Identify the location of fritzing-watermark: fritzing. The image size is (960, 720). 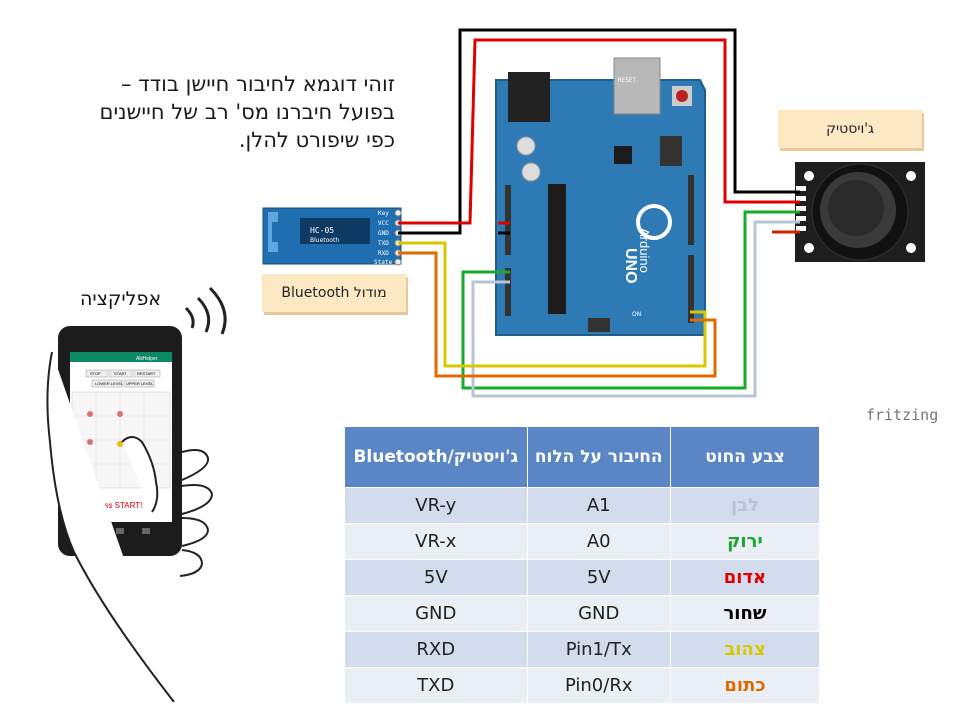
(902, 415).